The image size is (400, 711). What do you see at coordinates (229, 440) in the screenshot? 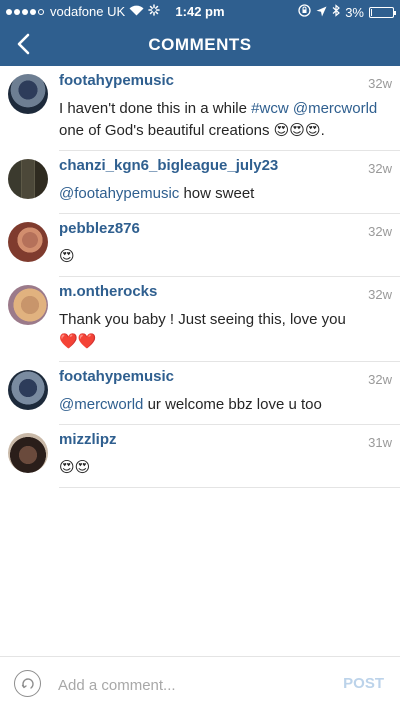
I see `comment-username: mizzlipz` at bounding box center [229, 440].